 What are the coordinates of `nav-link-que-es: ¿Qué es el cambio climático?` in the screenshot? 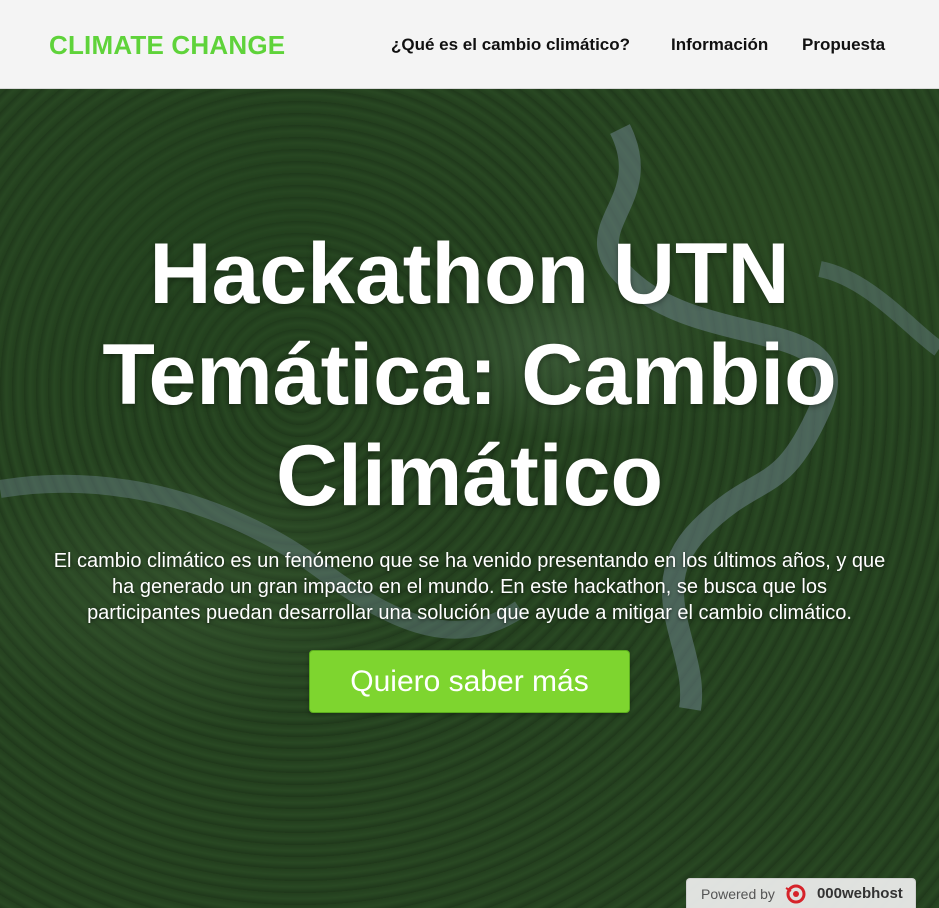 It's located at (510, 45).